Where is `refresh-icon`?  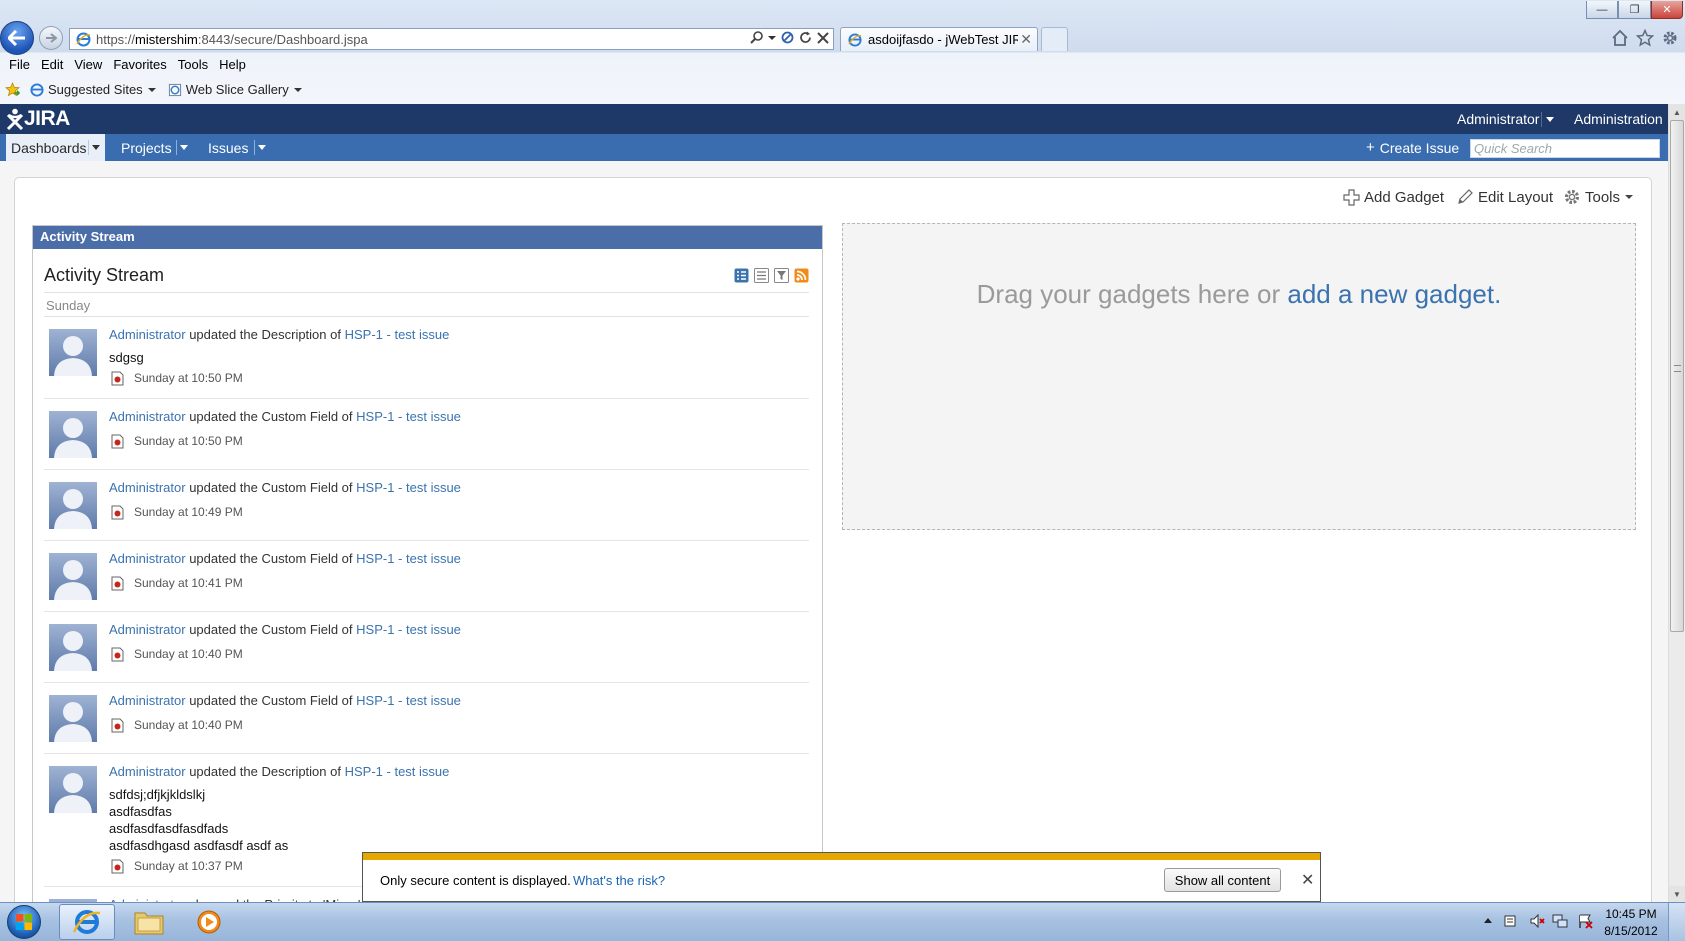 refresh-icon is located at coordinates (805, 37).